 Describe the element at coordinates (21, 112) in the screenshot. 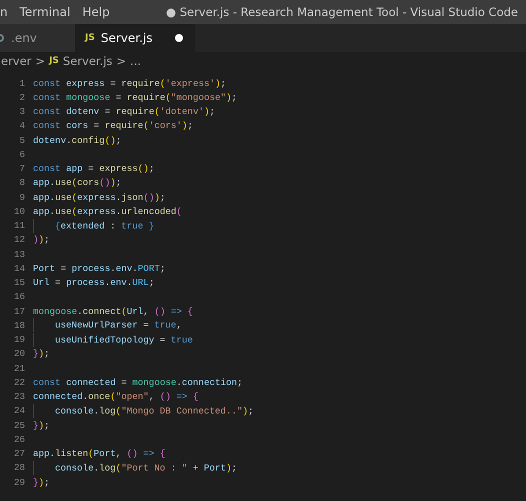

I see `line-number: 3` at that location.